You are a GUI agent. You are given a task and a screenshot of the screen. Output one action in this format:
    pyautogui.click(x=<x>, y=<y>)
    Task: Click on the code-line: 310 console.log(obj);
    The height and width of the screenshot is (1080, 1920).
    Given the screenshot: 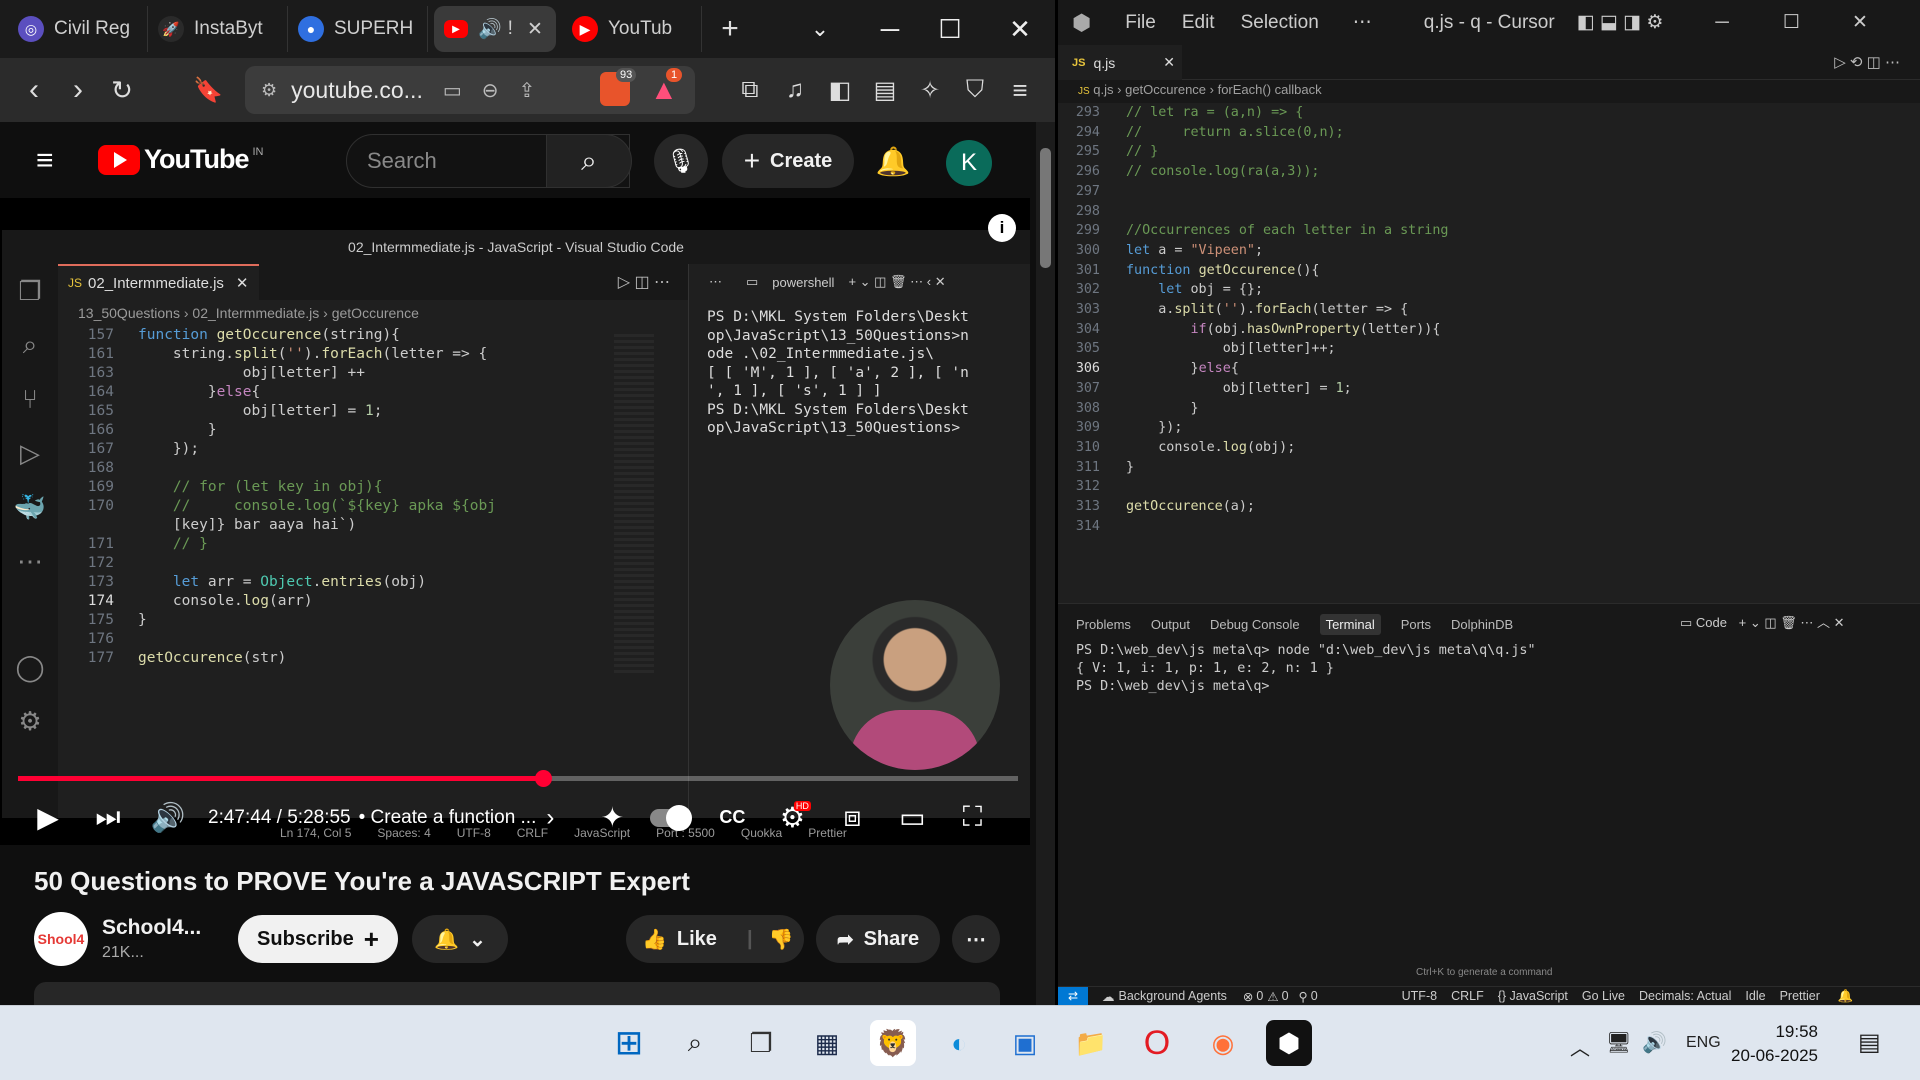 What is the action you would take?
    pyautogui.click(x=1177, y=448)
    